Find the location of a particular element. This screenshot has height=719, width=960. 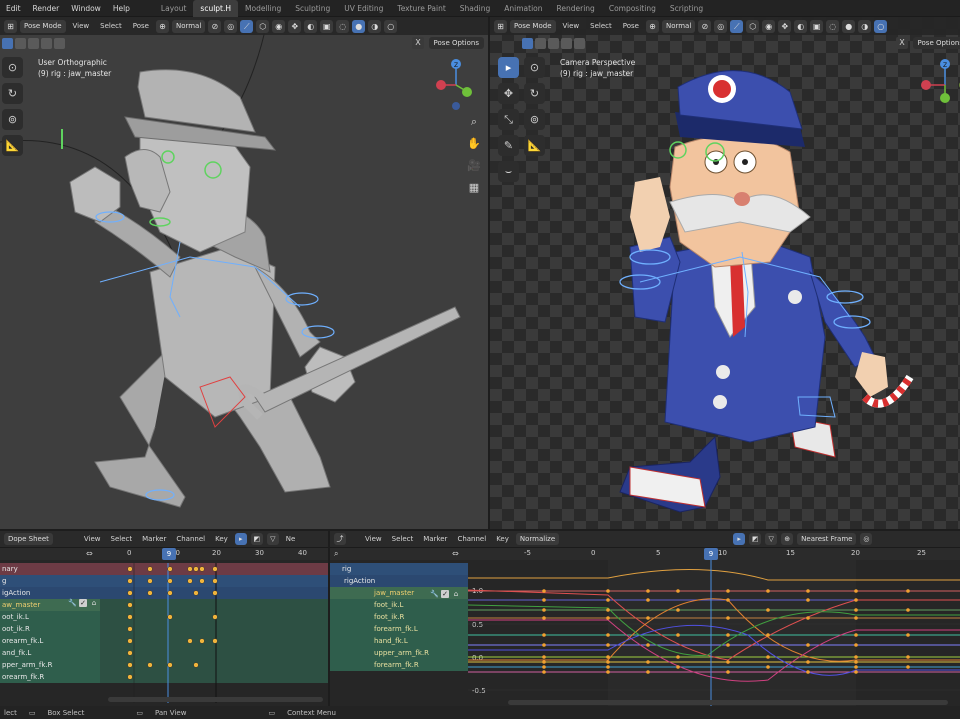

menu-marker: Marker is located at coordinates (435, 539).